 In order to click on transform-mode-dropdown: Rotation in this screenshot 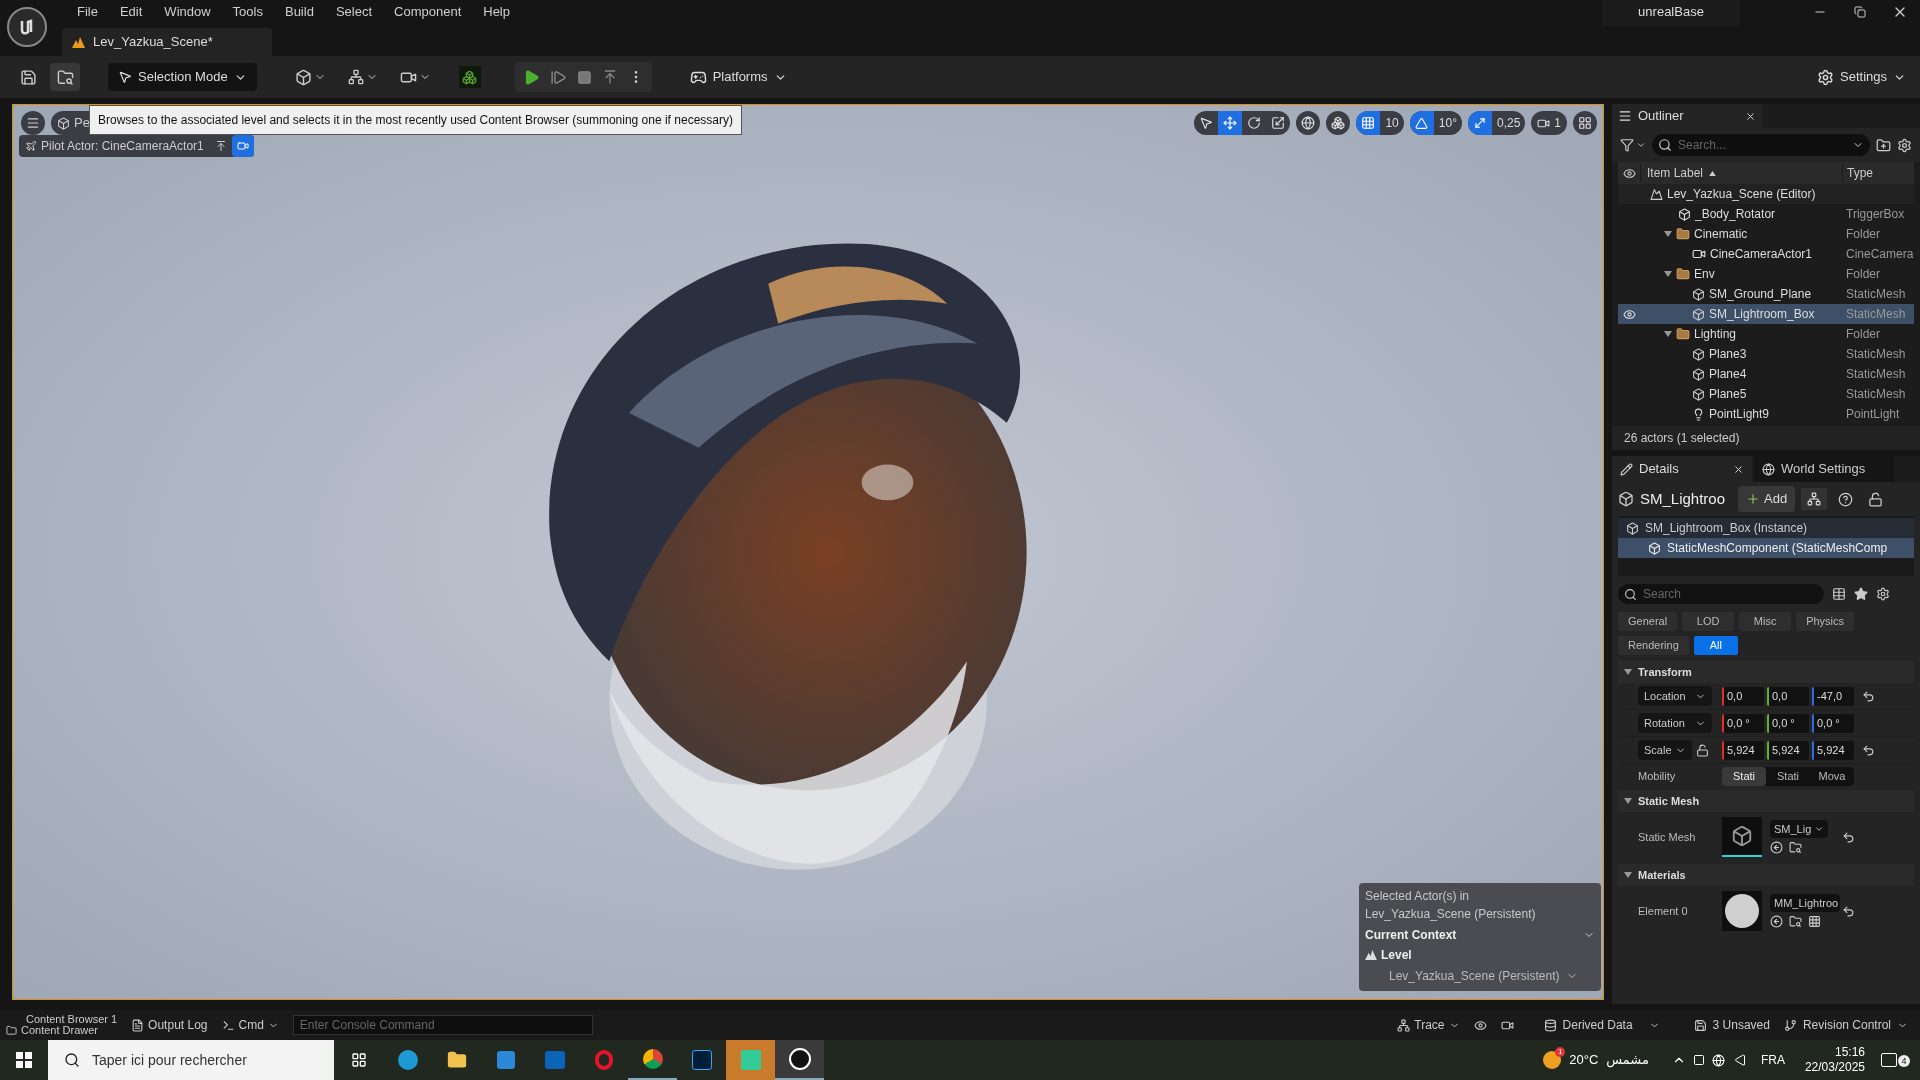, I will do `click(1675, 723)`.